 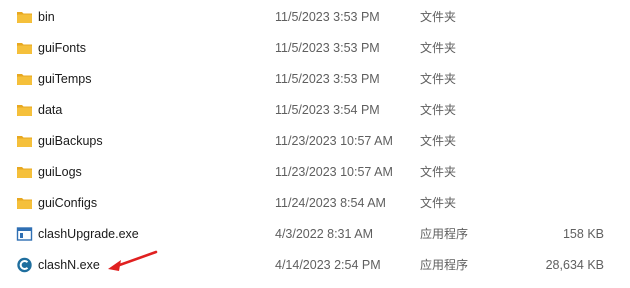 What do you see at coordinates (70, 141) in the screenshot?
I see `file-name: guiBackups` at bounding box center [70, 141].